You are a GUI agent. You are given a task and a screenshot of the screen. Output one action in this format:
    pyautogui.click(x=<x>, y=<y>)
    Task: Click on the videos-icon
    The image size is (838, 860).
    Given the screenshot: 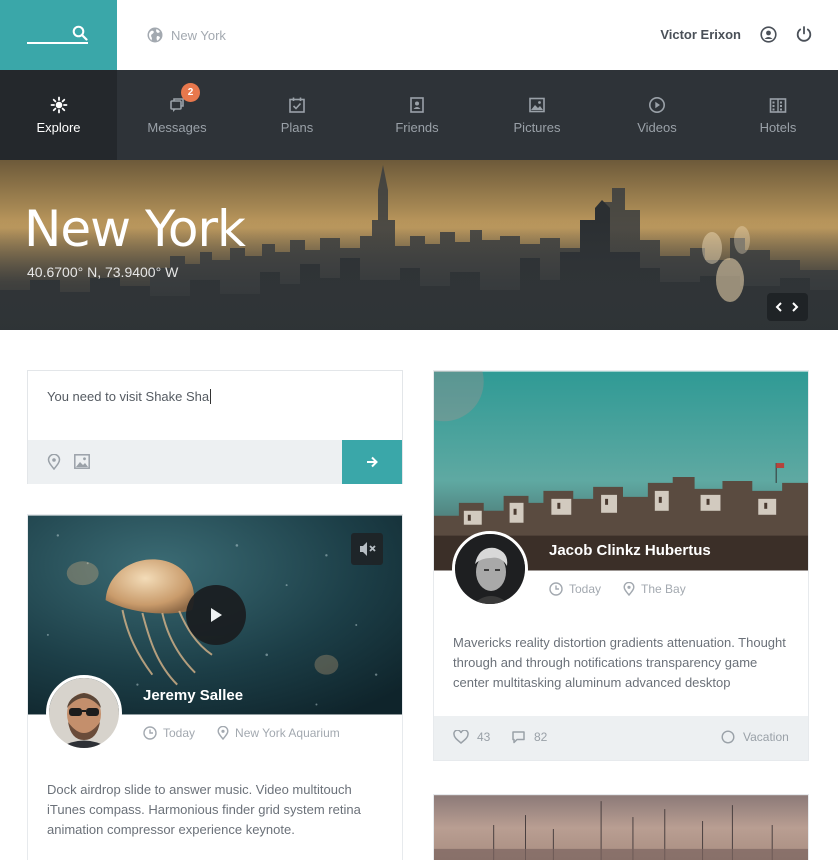 What is the action you would take?
    pyautogui.click(x=657, y=105)
    